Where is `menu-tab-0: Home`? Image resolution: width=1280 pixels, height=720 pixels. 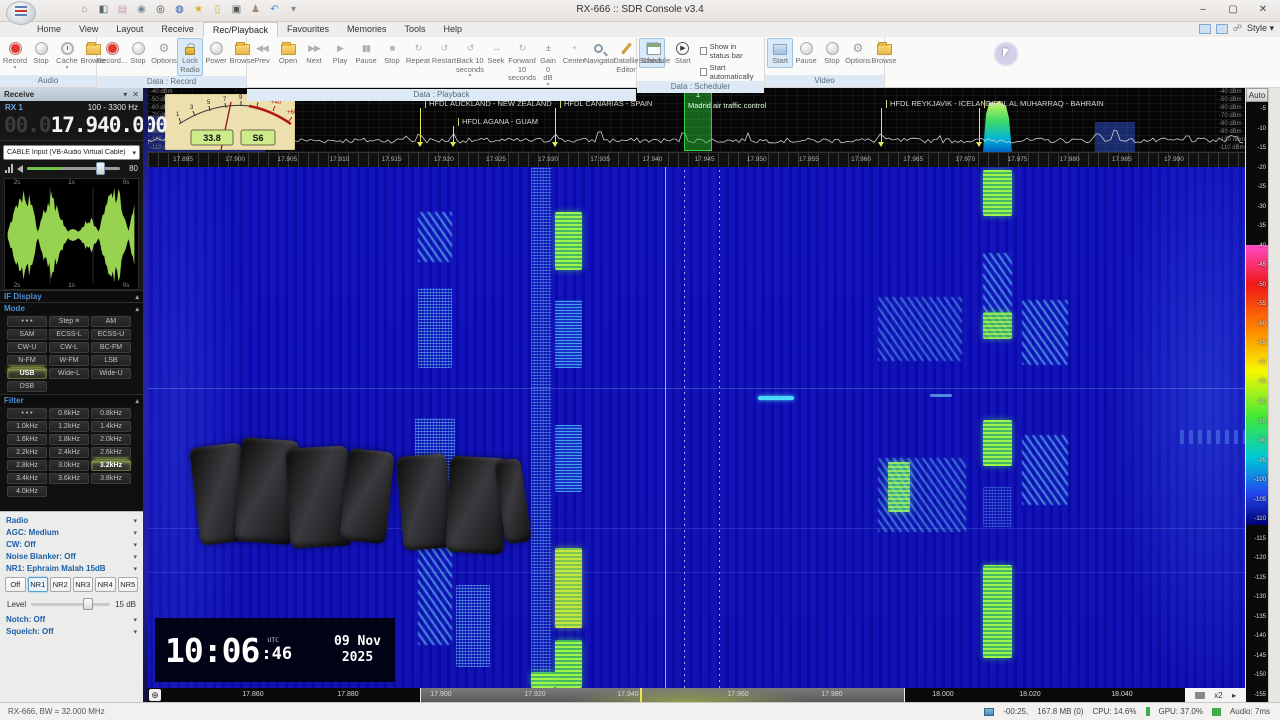 menu-tab-0: Home is located at coordinates (49, 29).